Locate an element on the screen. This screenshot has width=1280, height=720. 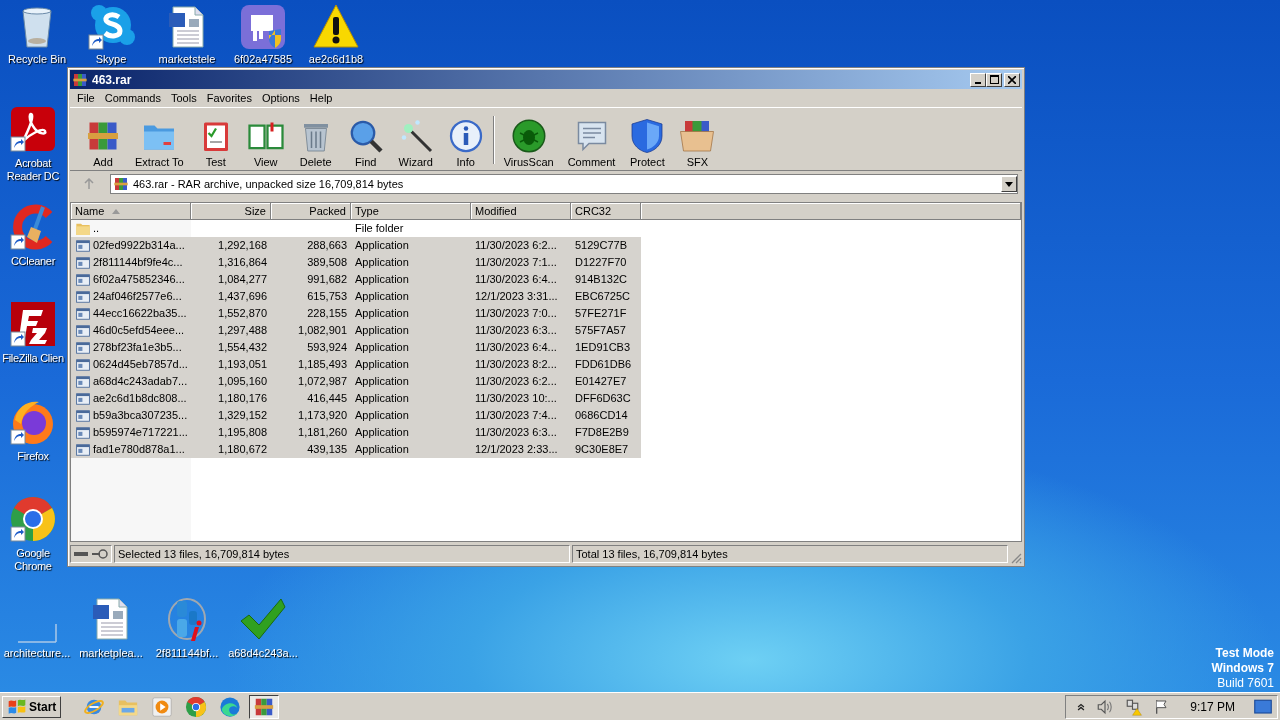
toolbar-button: View is located at coordinates (265, 143).